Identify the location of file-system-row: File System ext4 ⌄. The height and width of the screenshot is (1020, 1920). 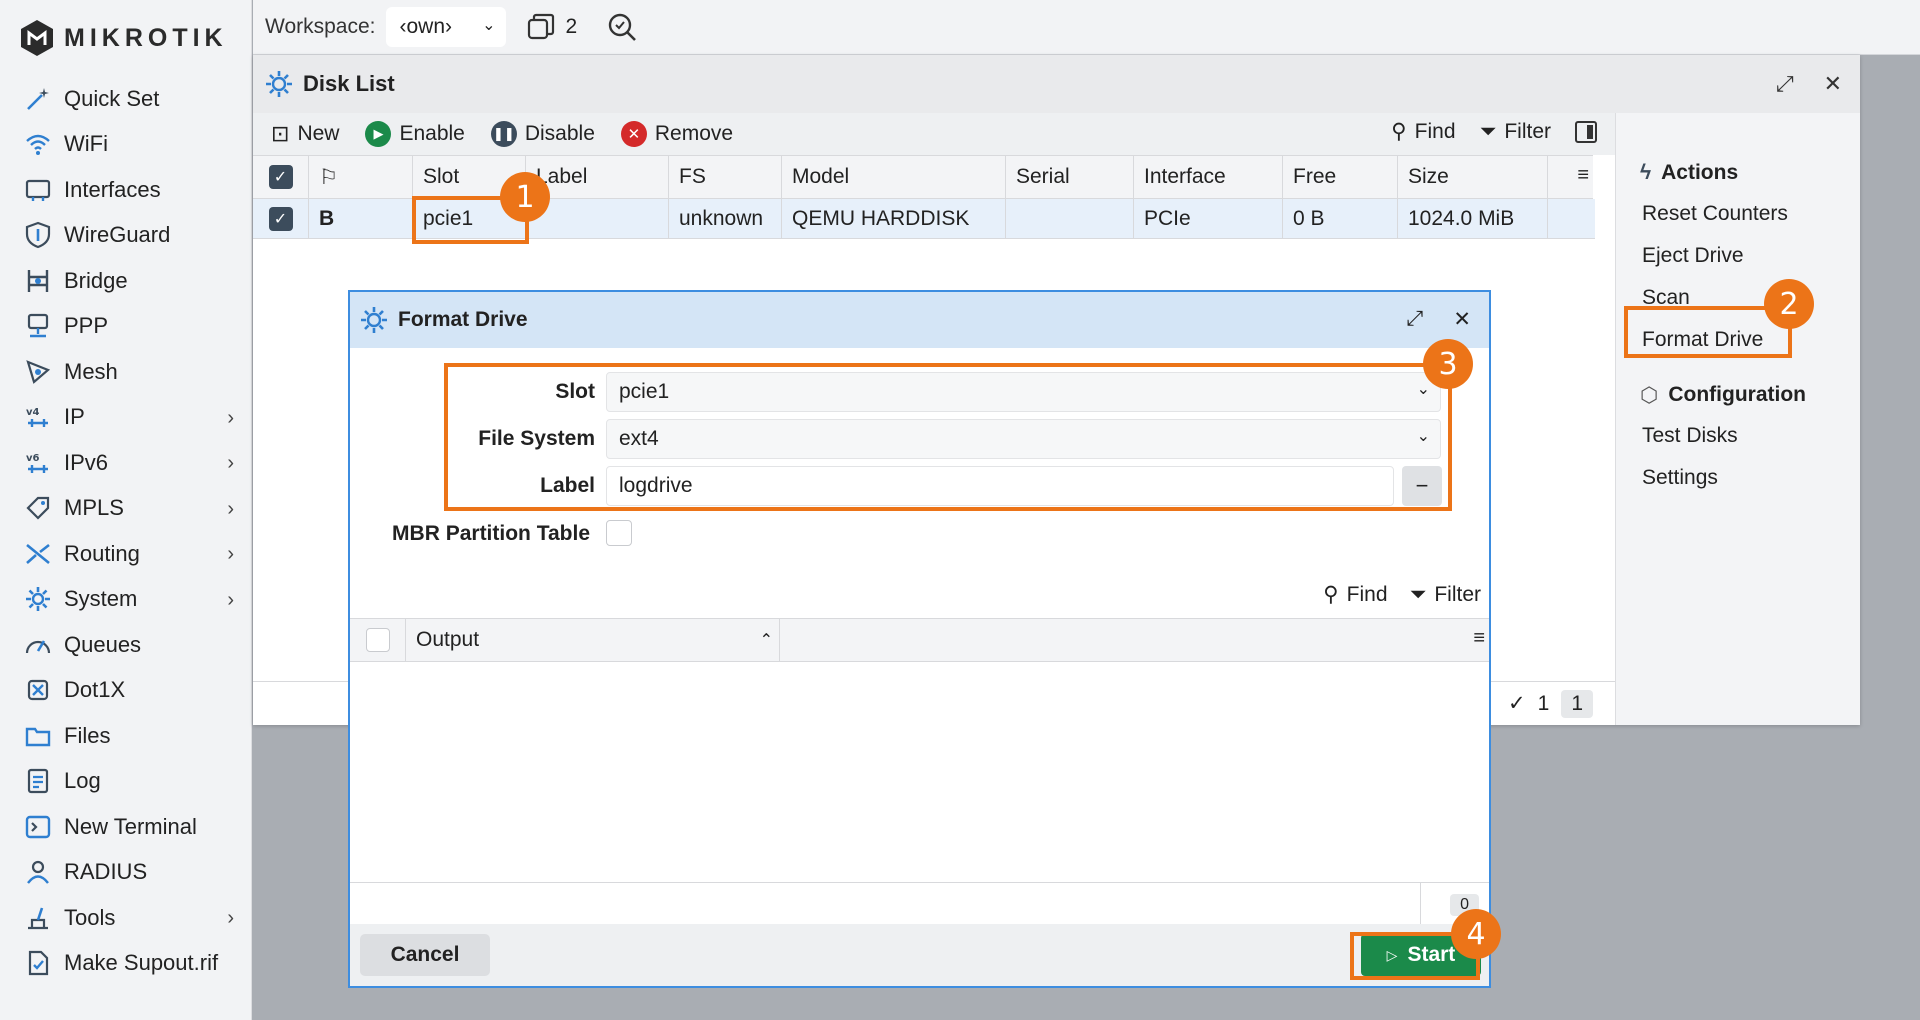
(919, 439).